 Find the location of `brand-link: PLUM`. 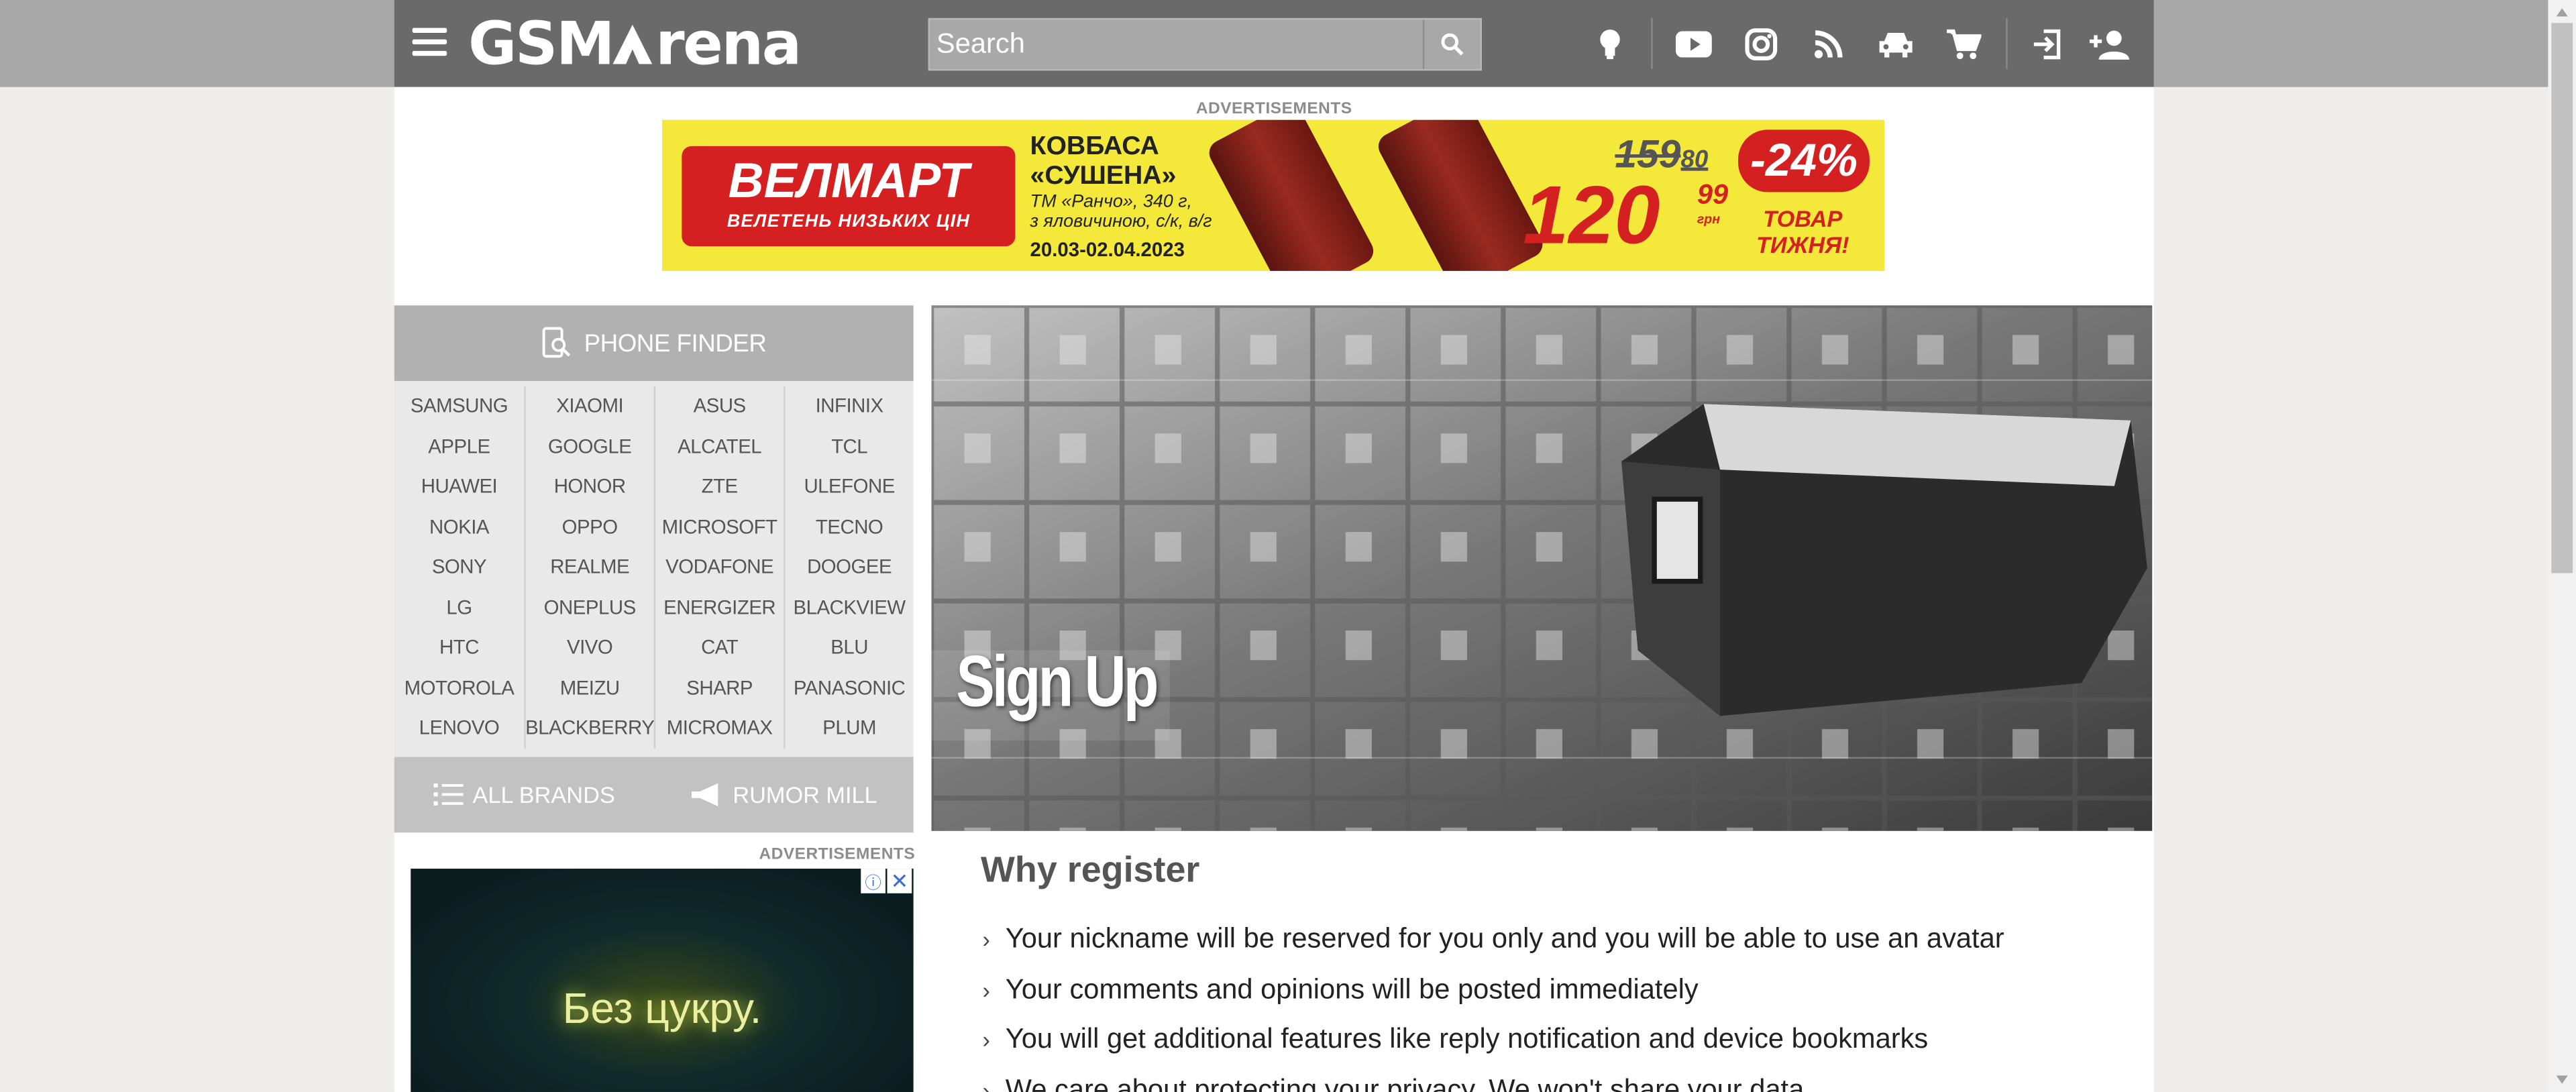

brand-link: PLUM is located at coordinates (850, 728).